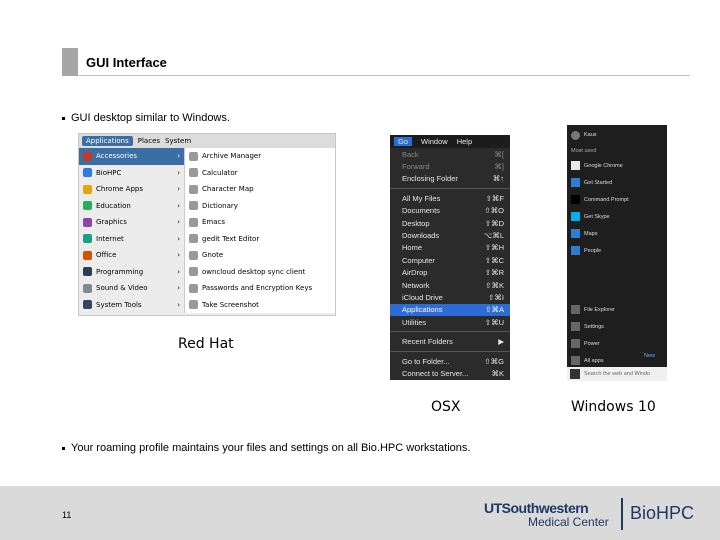 This screenshot has height=540, width=720. What do you see at coordinates (220, 205) in the screenshot?
I see `app-label: Dictionary` at bounding box center [220, 205].